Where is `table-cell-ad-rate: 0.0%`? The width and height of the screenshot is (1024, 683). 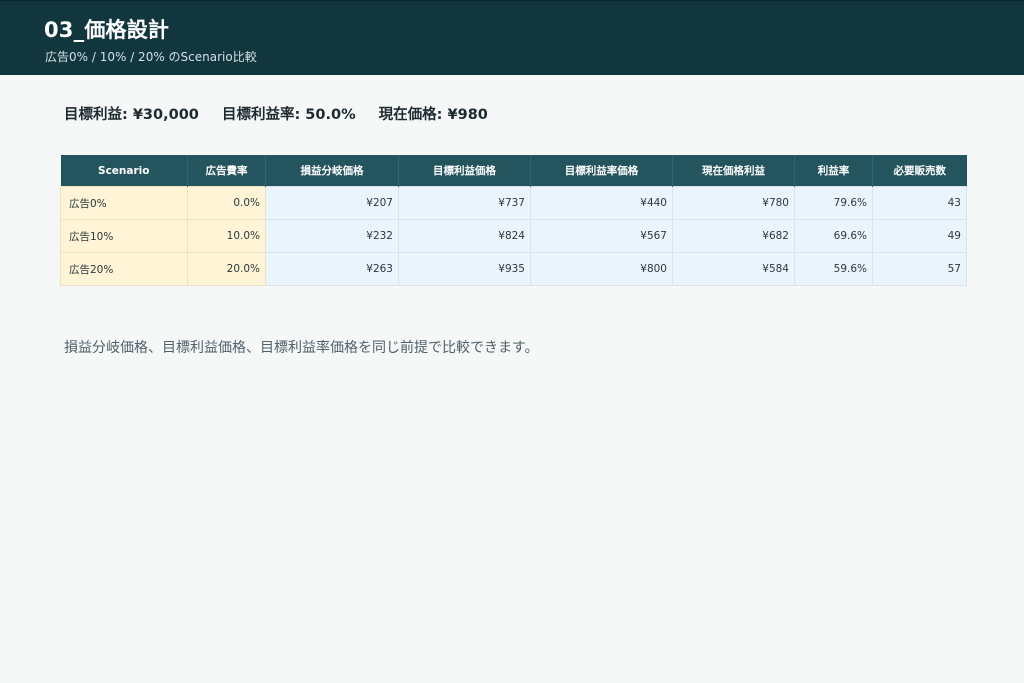 table-cell-ad-rate: 0.0% is located at coordinates (226, 203).